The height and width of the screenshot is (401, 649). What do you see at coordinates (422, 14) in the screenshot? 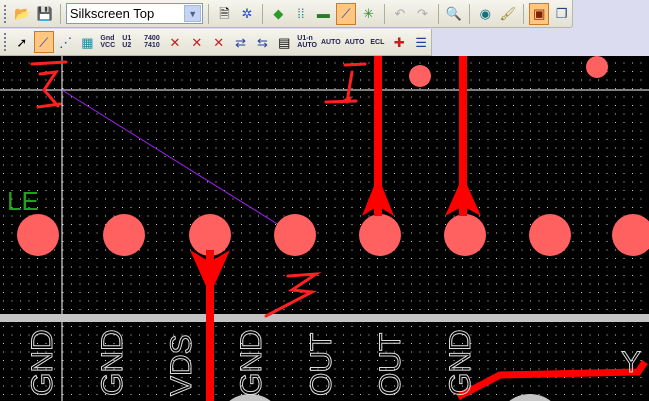
I see `redo-icon: ↷` at bounding box center [422, 14].